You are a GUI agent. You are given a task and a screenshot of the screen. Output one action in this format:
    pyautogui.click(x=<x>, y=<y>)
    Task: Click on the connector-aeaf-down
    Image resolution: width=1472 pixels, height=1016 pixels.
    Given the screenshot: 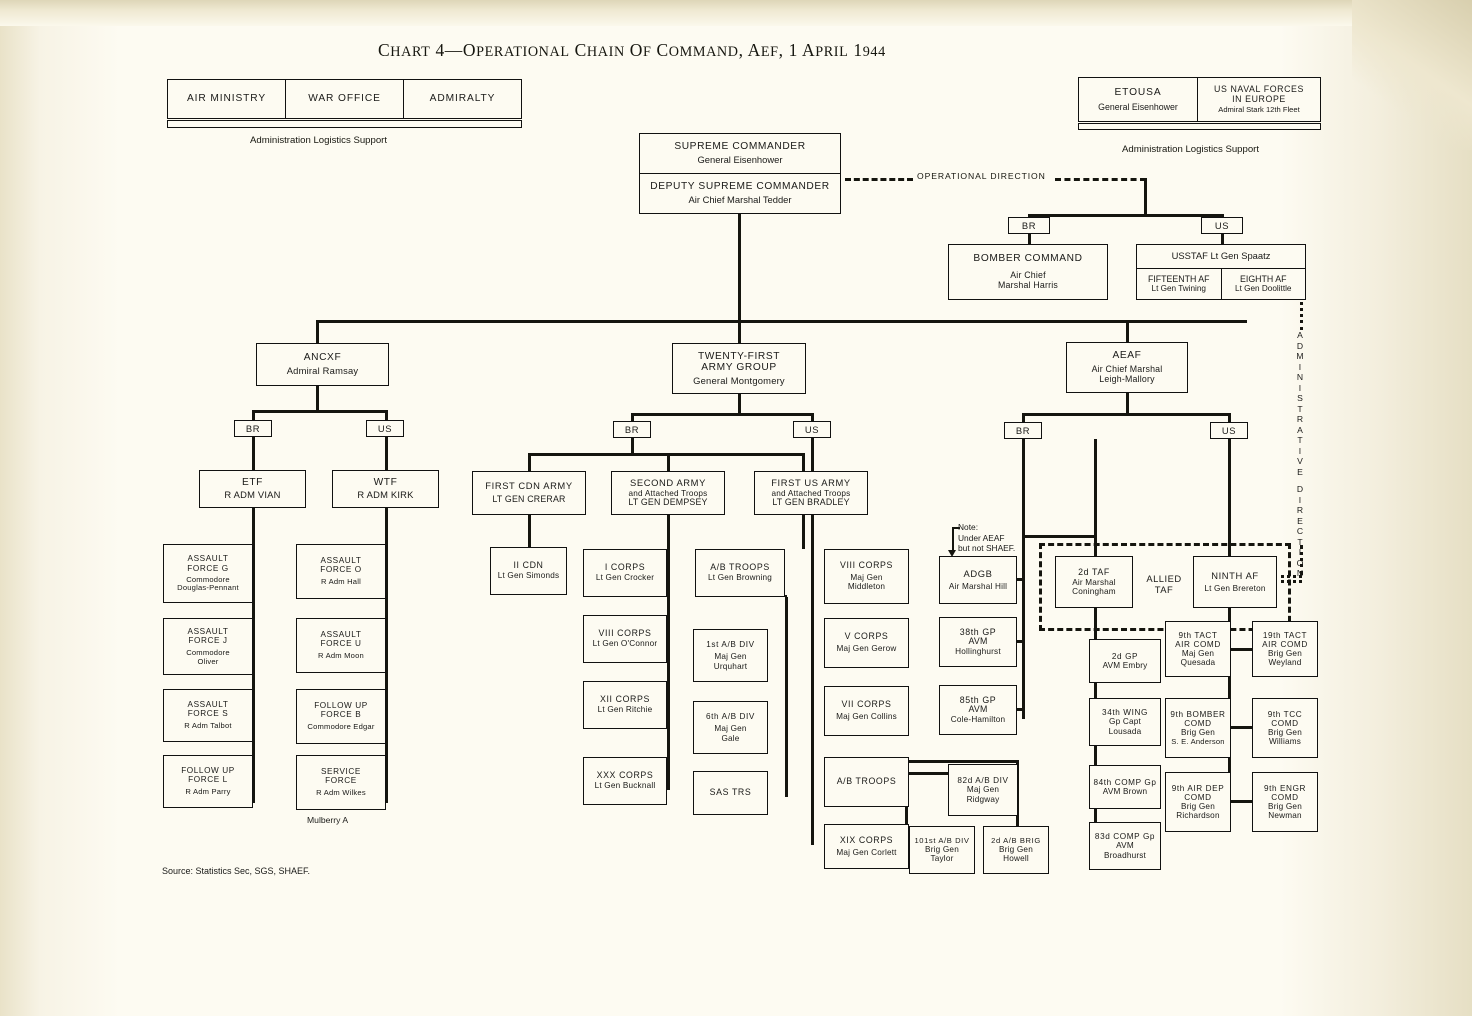 What is the action you would take?
    pyautogui.click(x=1127, y=404)
    